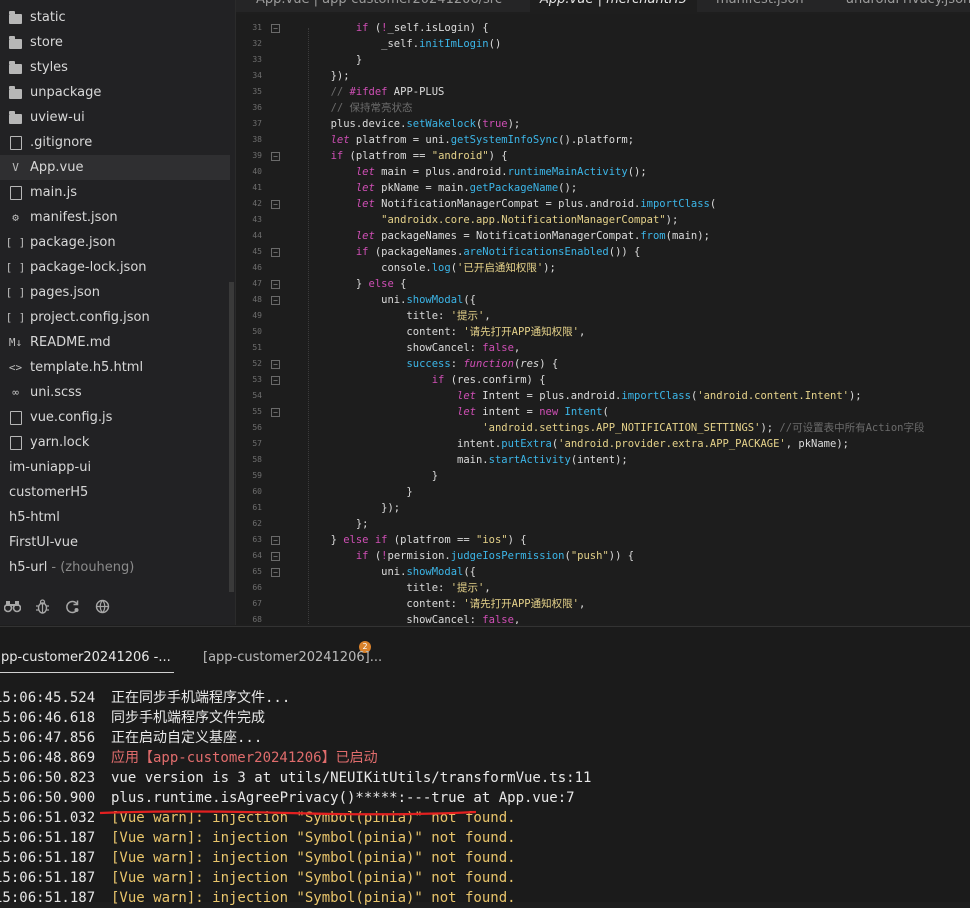  What do you see at coordinates (603, 364) in the screenshot?
I see `code-line: 52− success: function(res) {` at bounding box center [603, 364].